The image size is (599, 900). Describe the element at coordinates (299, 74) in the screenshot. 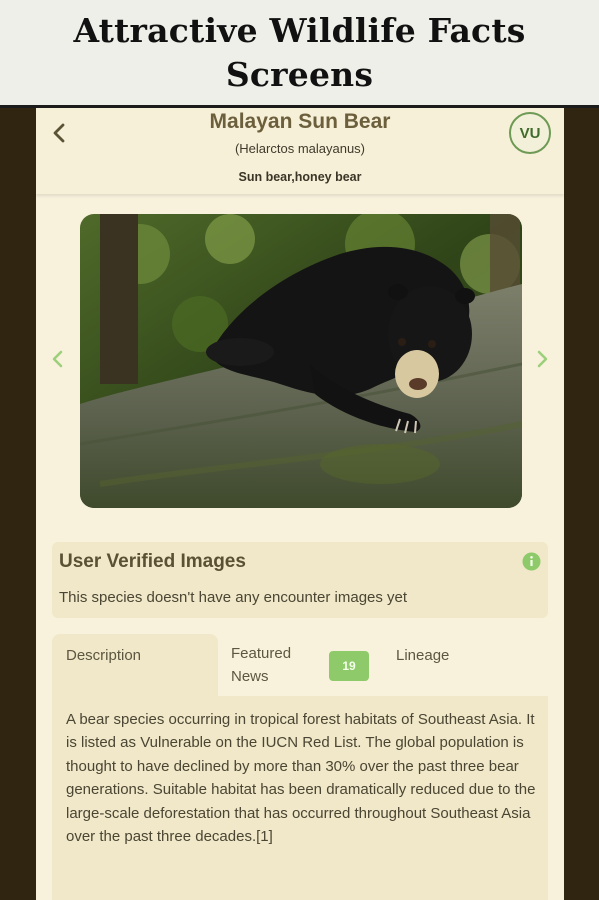

I see `banner-title-line-2: Screens` at that location.